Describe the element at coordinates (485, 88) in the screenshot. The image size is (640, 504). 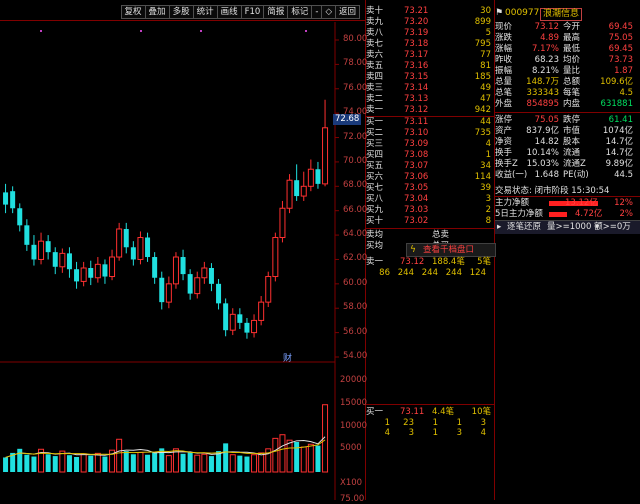
I see `level-volume: 49` at that location.